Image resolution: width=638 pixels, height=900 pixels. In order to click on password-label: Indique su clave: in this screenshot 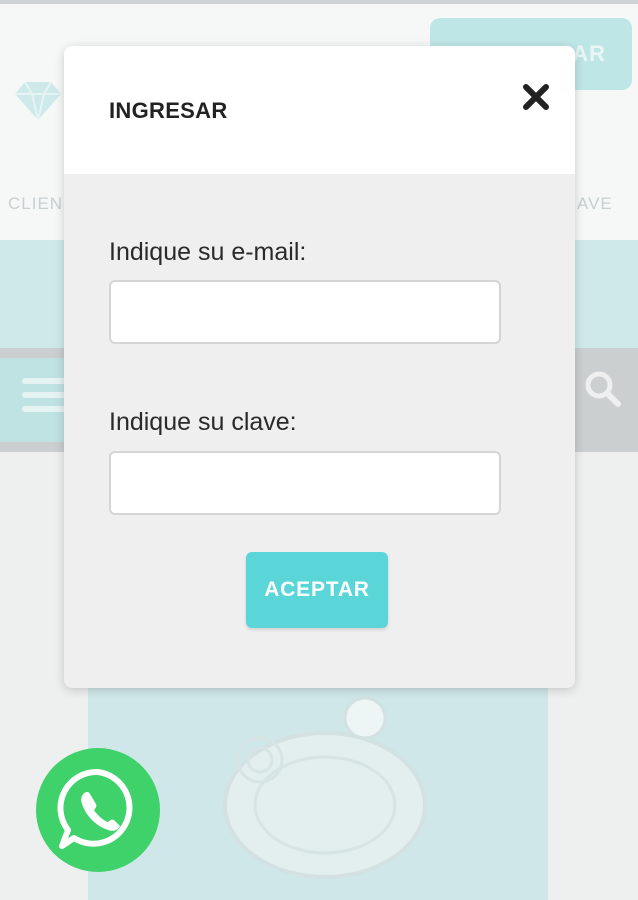, I will do `click(203, 422)`.